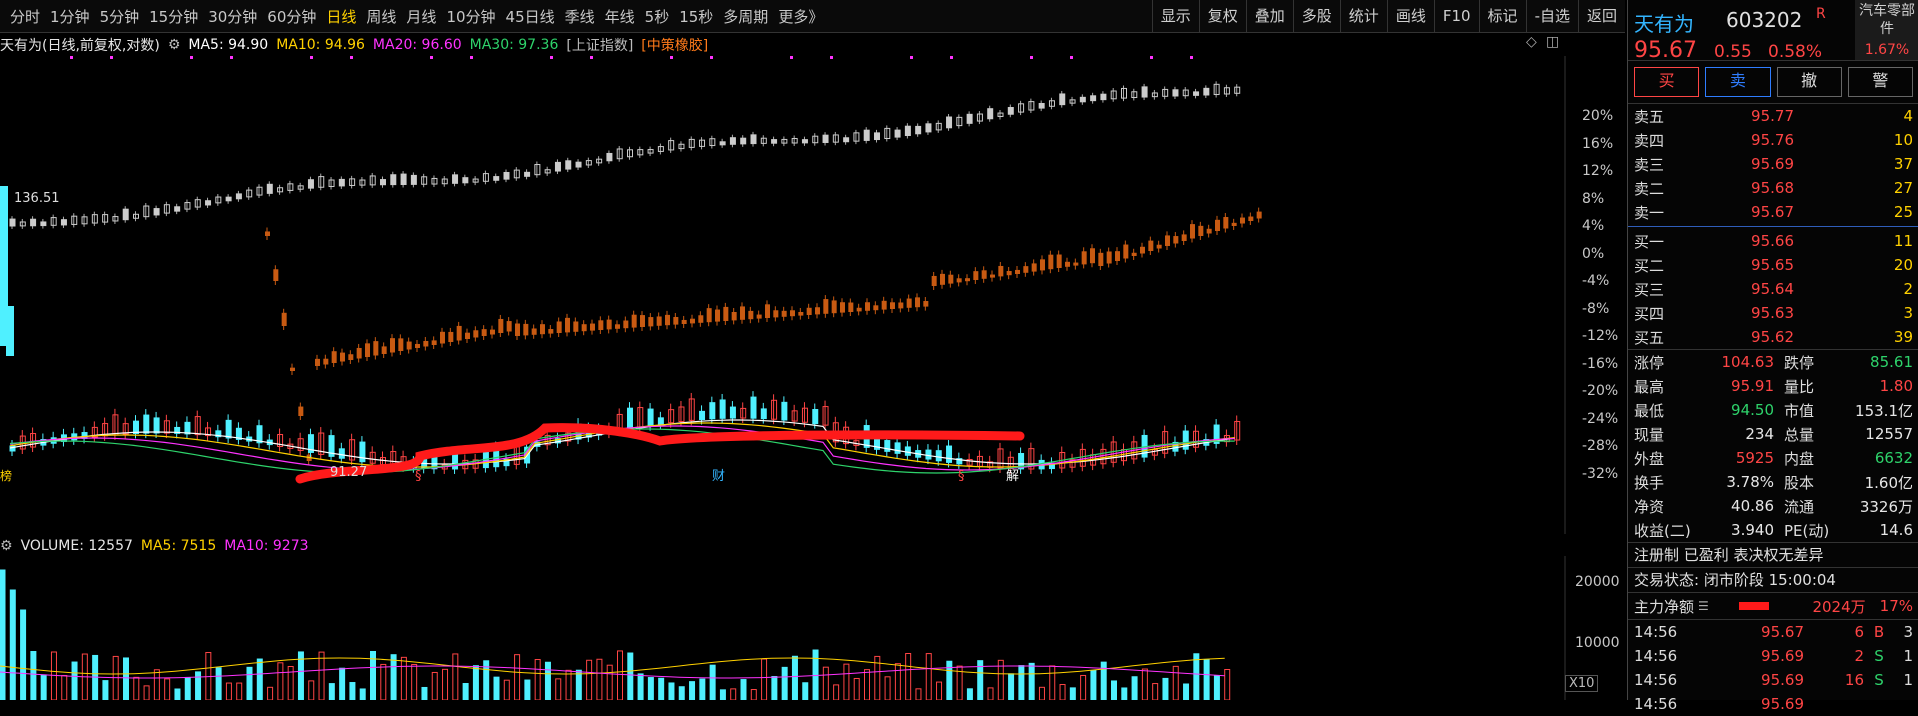 This screenshot has width=1918, height=716. What do you see at coordinates (1600, 418) in the screenshot?
I see `price-axis-tick: -24%` at bounding box center [1600, 418].